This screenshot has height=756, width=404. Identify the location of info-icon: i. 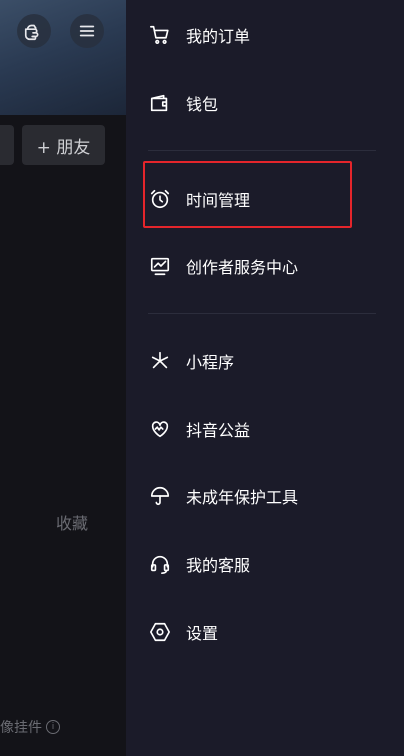
(53, 727).